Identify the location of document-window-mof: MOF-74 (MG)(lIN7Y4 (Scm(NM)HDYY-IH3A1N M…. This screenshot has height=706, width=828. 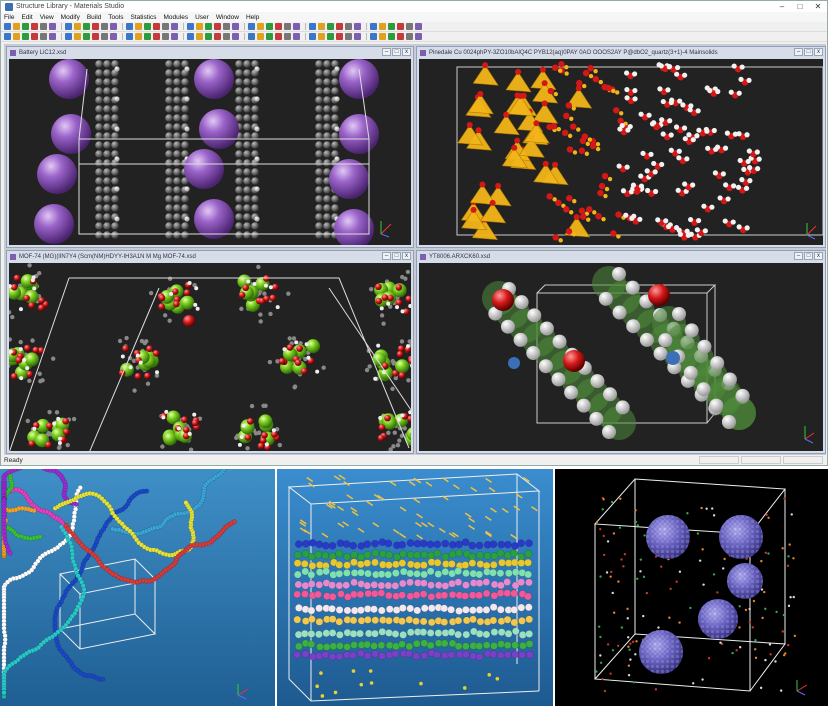
(210, 352).